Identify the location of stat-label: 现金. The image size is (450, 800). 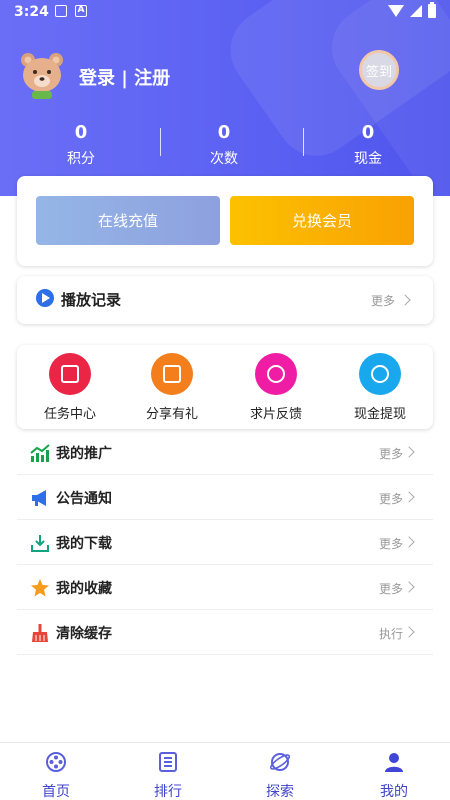
(368, 159).